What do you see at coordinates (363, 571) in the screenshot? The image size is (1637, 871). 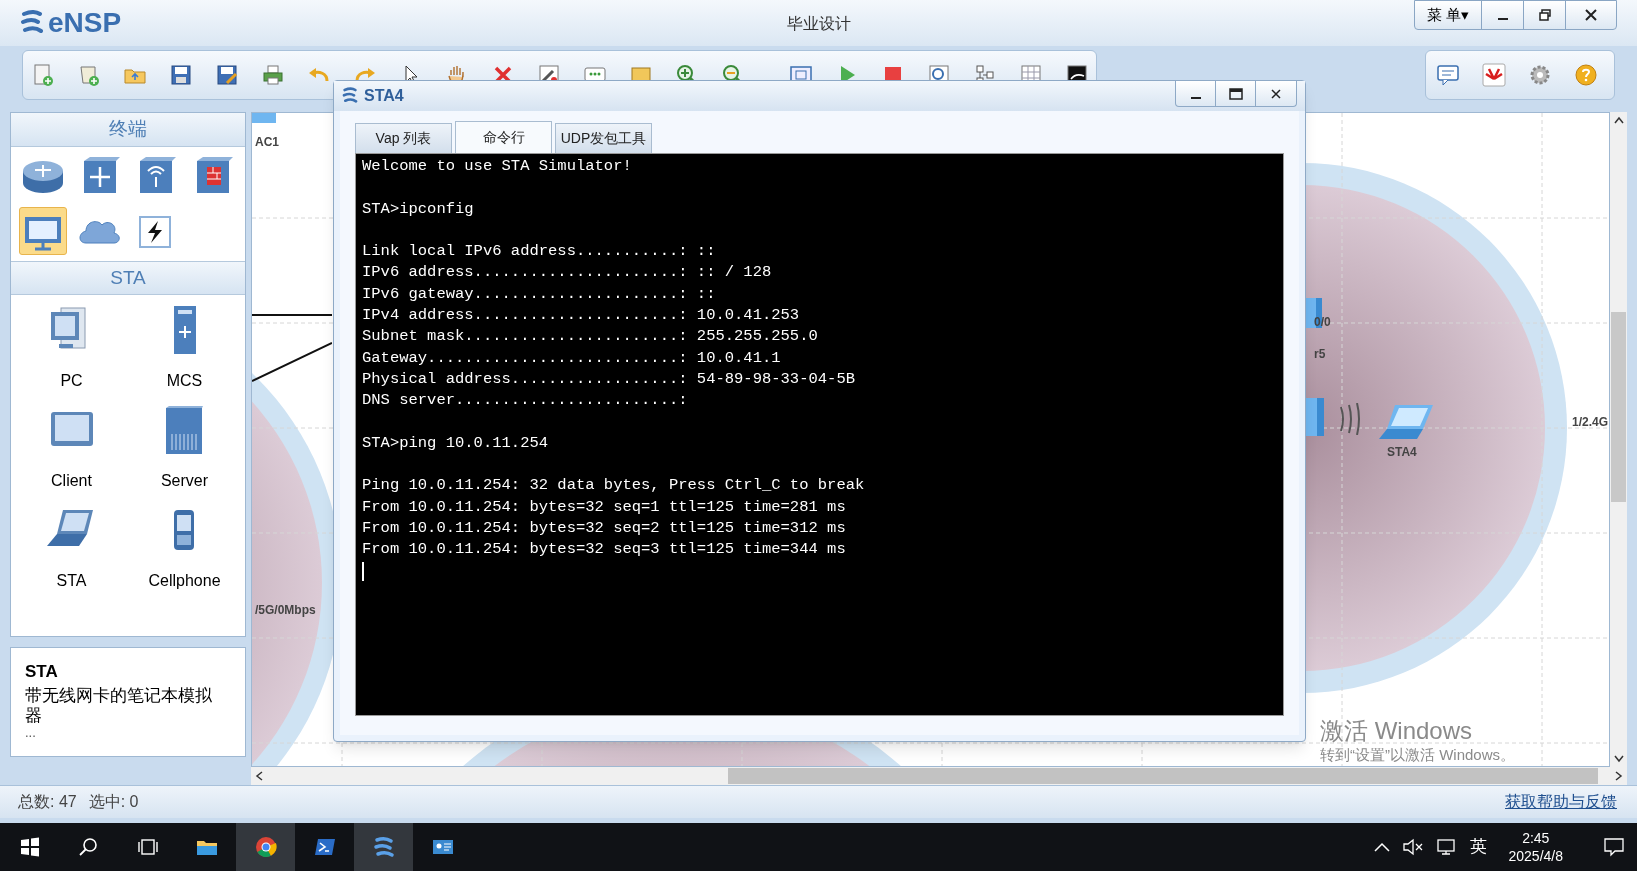 I see `text-cursor` at bounding box center [363, 571].